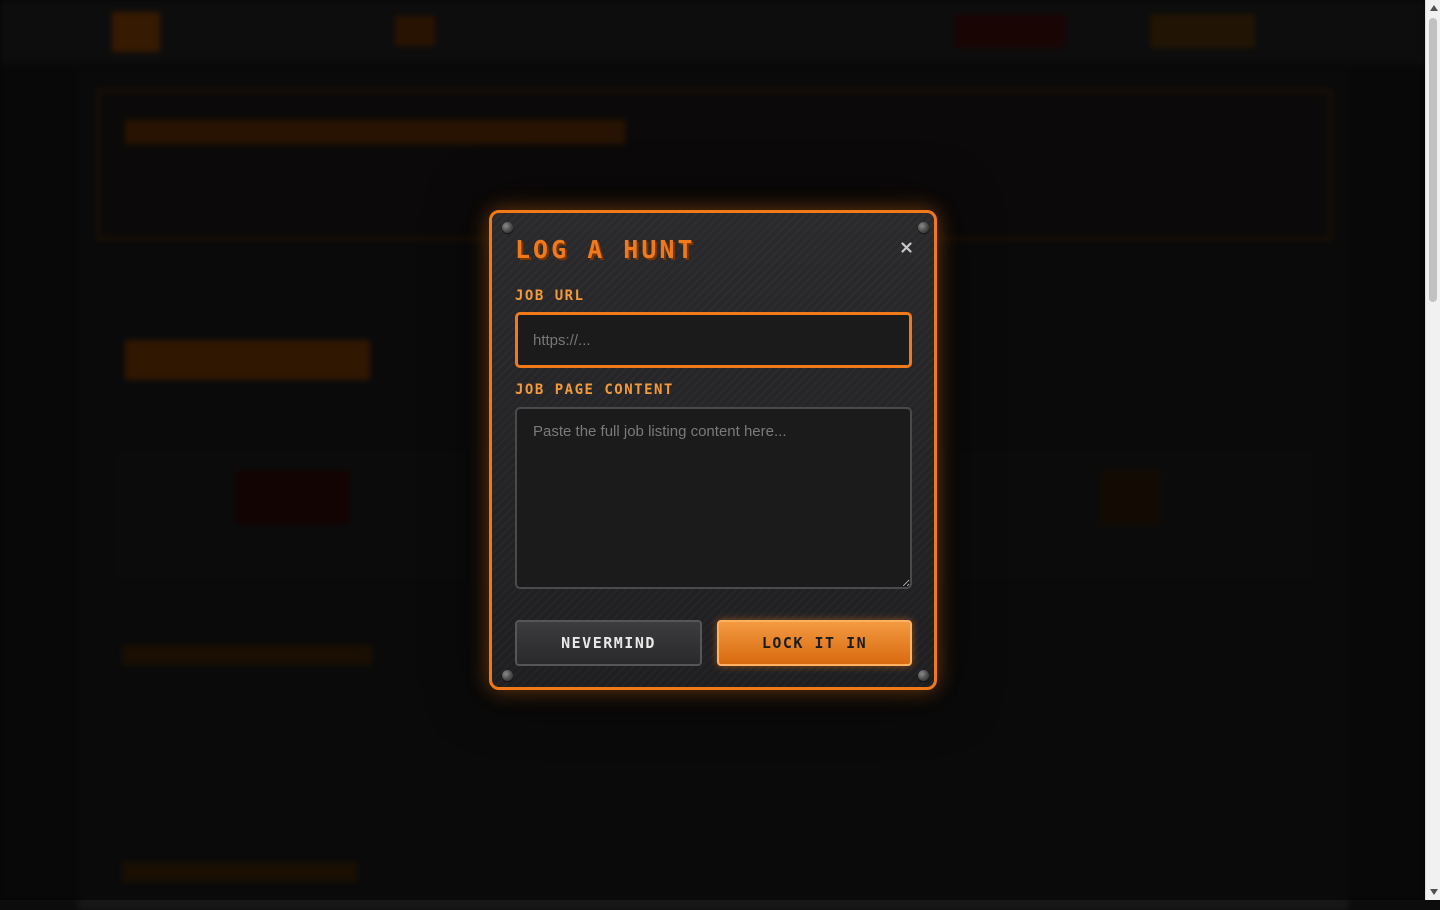  What do you see at coordinates (550, 296) in the screenshot?
I see `job-url-label: JOB URL` at bounding box center [550, 296].